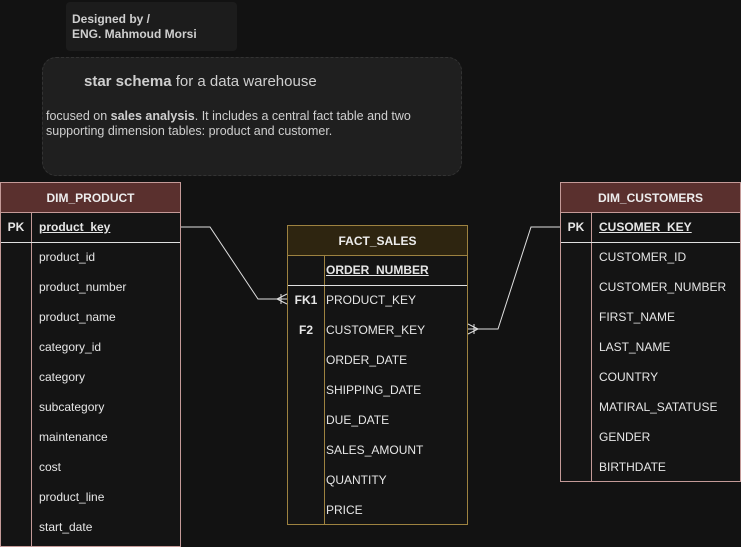  I want to click on product-relationship-line, so click(234, 263).